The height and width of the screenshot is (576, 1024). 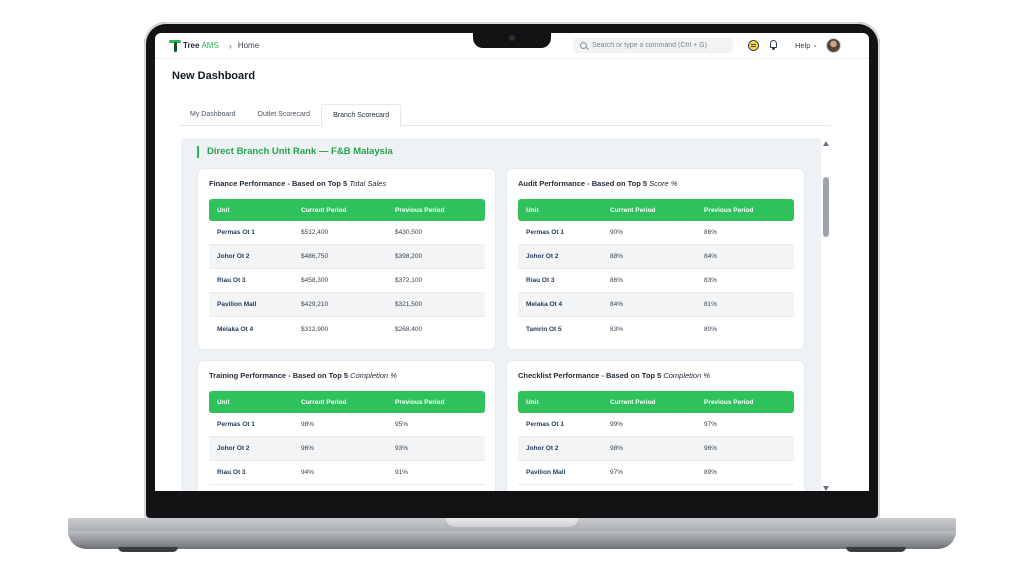 What do you see at coordinates (656, 305) in the screenshot?
I see `table-row: Melaka Ot 4 84% 81%` at bounding box center [656, 305].